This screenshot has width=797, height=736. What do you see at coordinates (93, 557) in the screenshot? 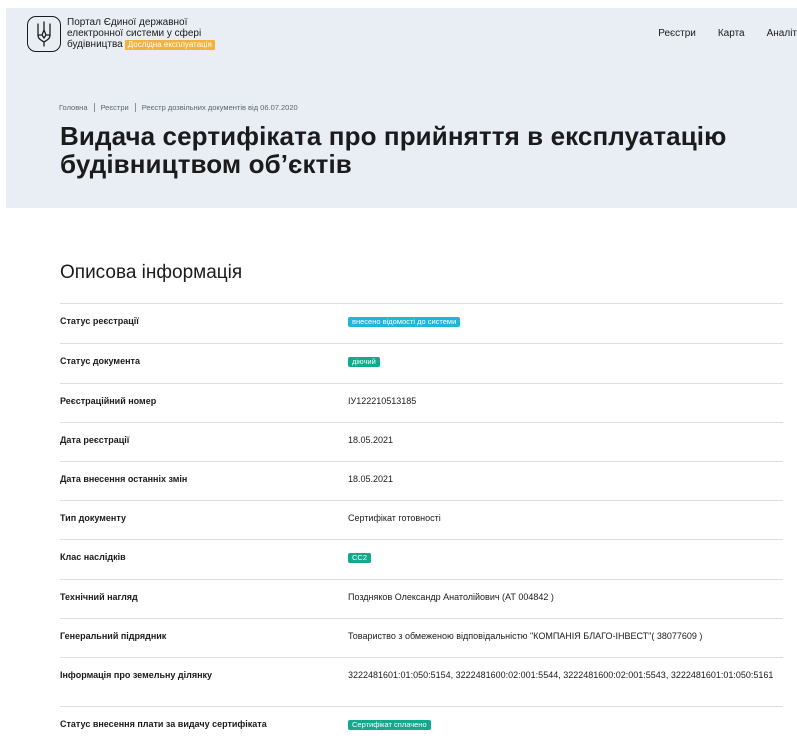
I see `detail-label: Клас наслідків` at bounding box center [93, 557].